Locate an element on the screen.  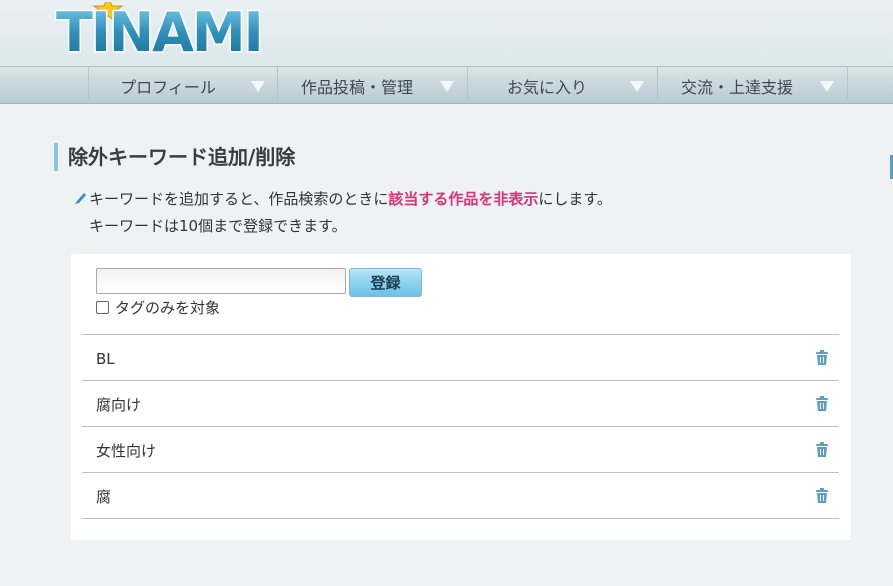
register-button: 登録 is located at coordinates (385, 282).